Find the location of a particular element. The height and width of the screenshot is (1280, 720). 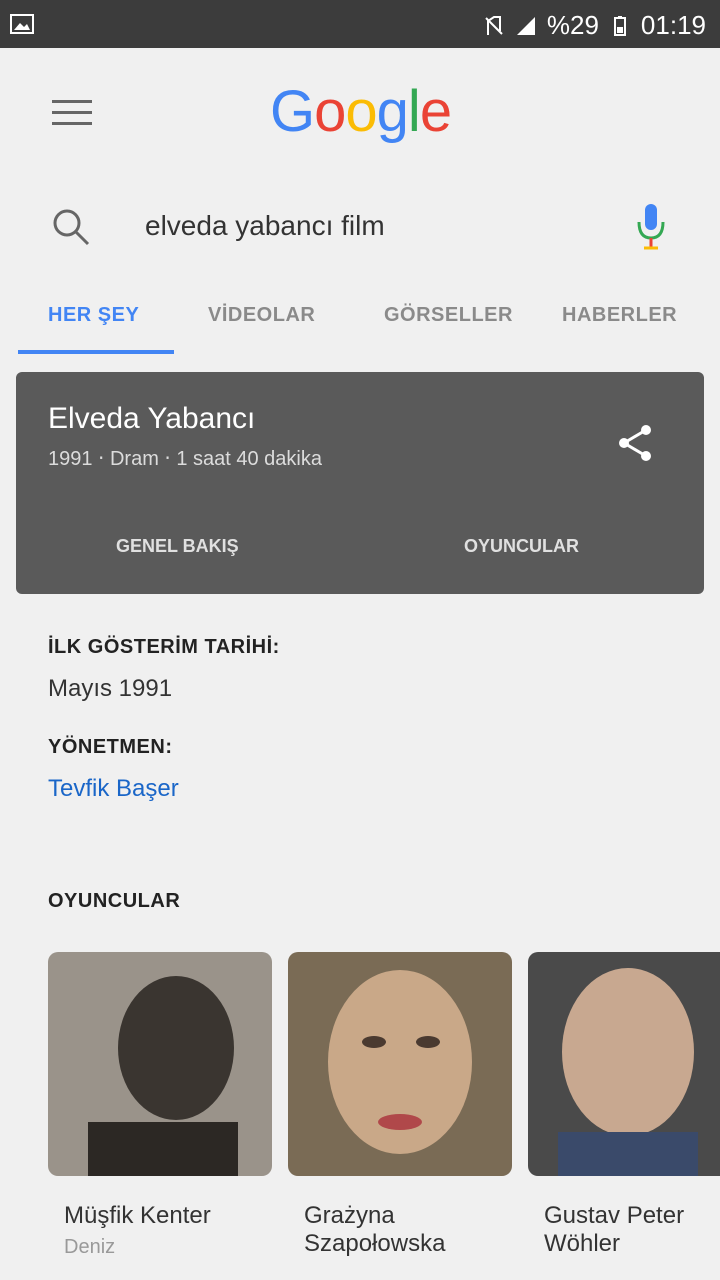

result-tabs: HER ŞEY VİDEOLAR GÖRSELLER HABERLER is located at coordinates (360, 323).